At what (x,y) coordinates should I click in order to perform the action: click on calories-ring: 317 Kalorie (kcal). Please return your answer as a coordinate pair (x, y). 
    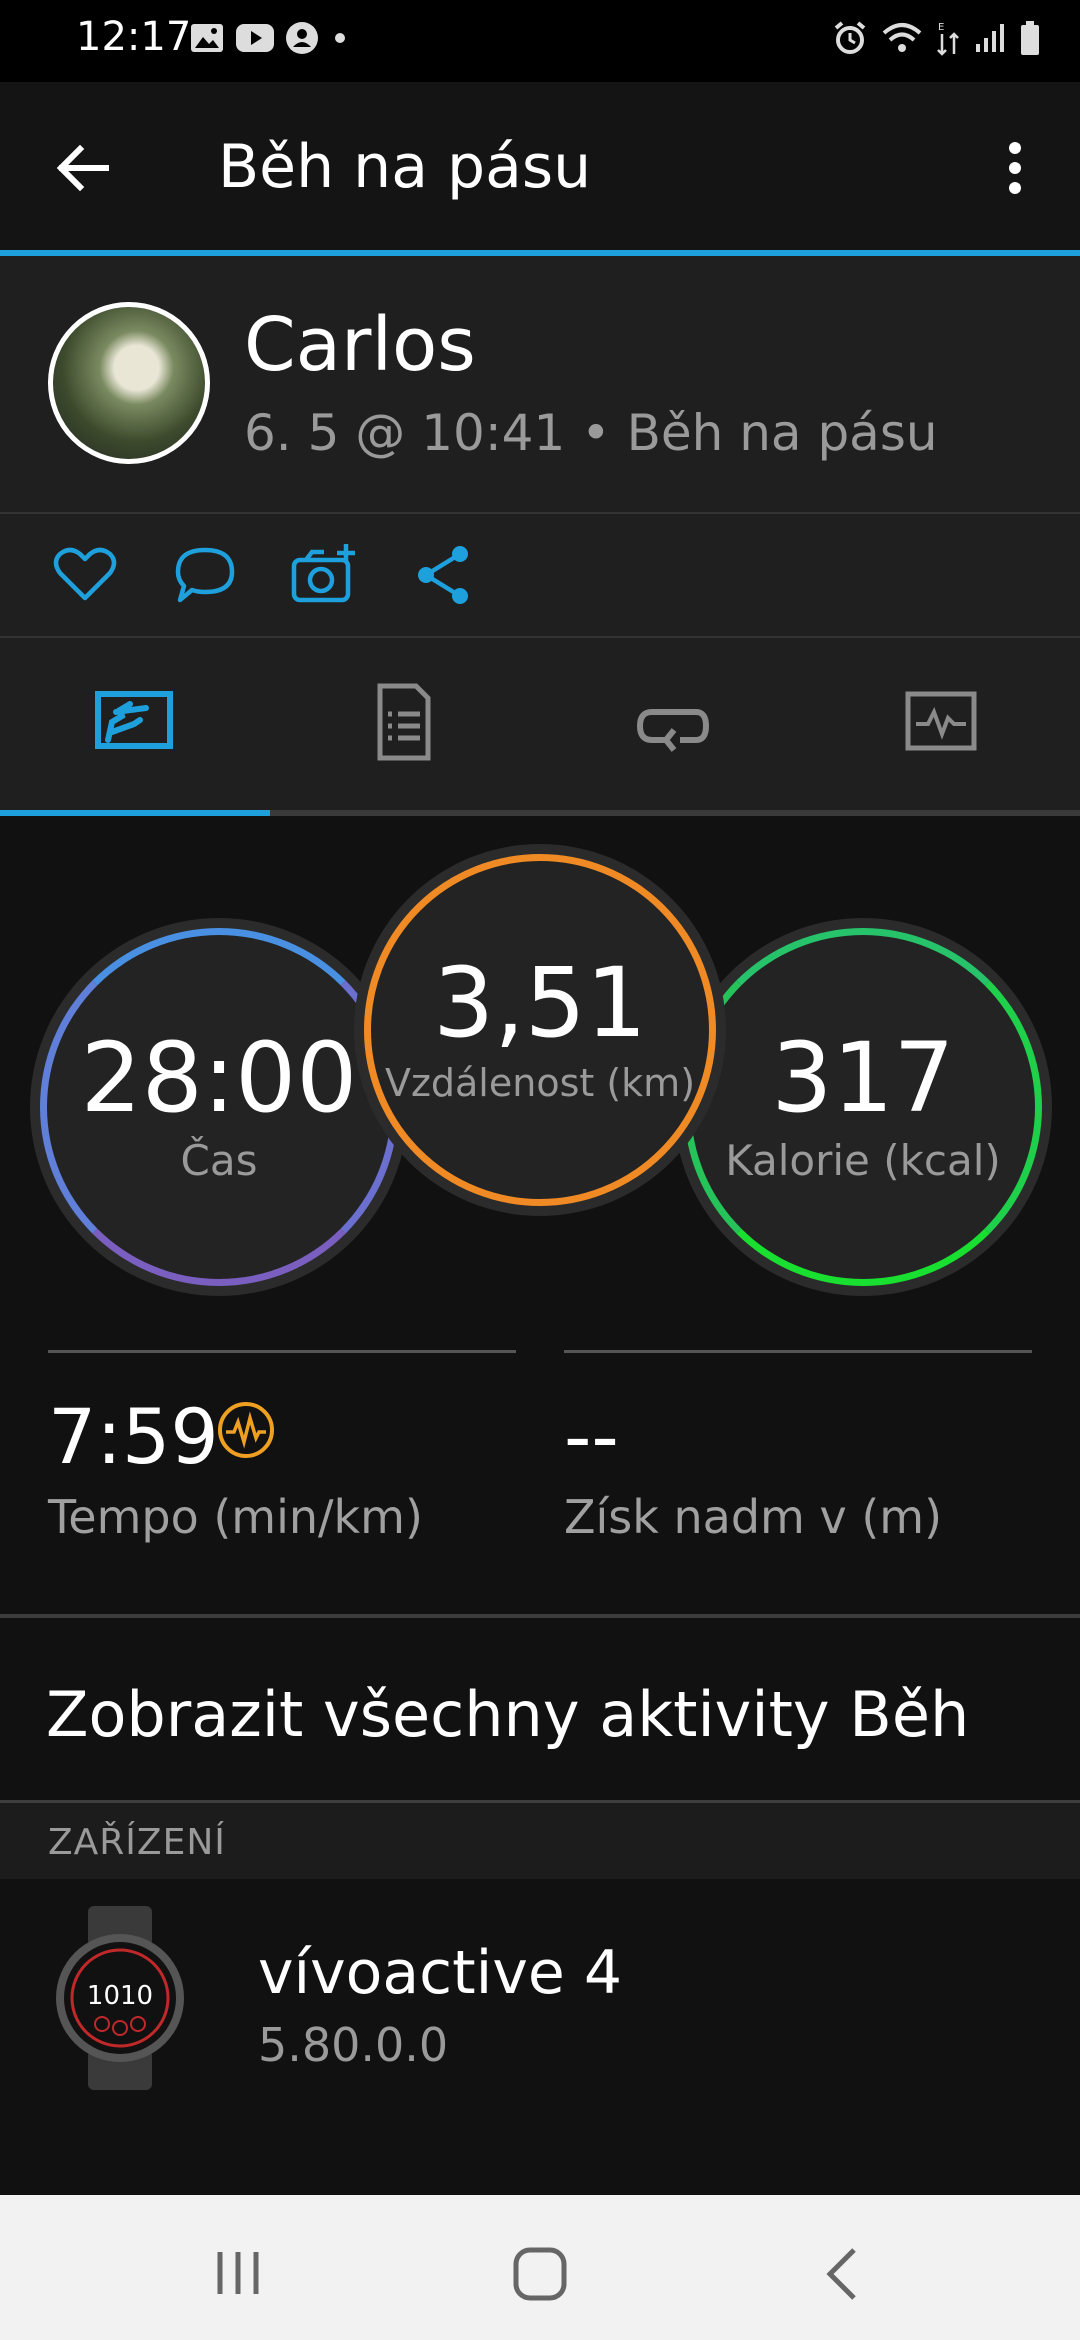
    Looking at the image, I should click on (863, 1107).